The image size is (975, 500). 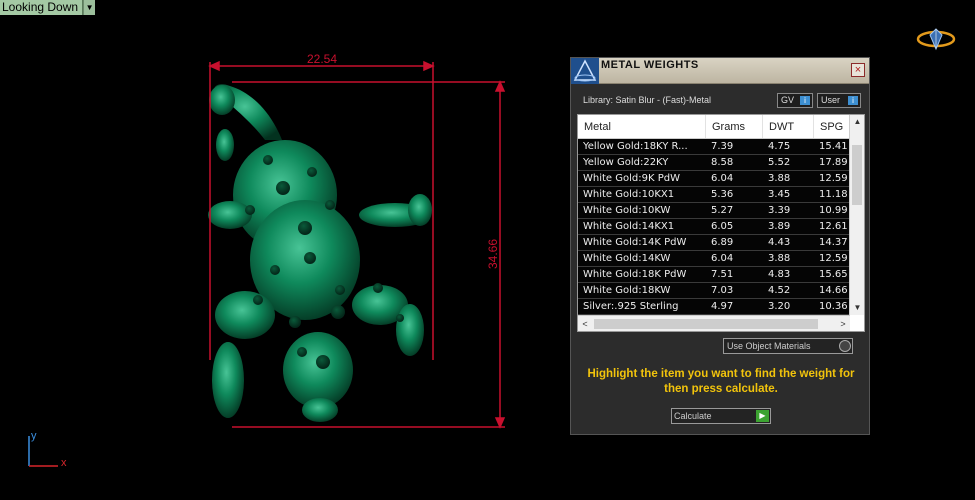 I want to click on cell-spg: 17.89, so click(x=833, y=162).